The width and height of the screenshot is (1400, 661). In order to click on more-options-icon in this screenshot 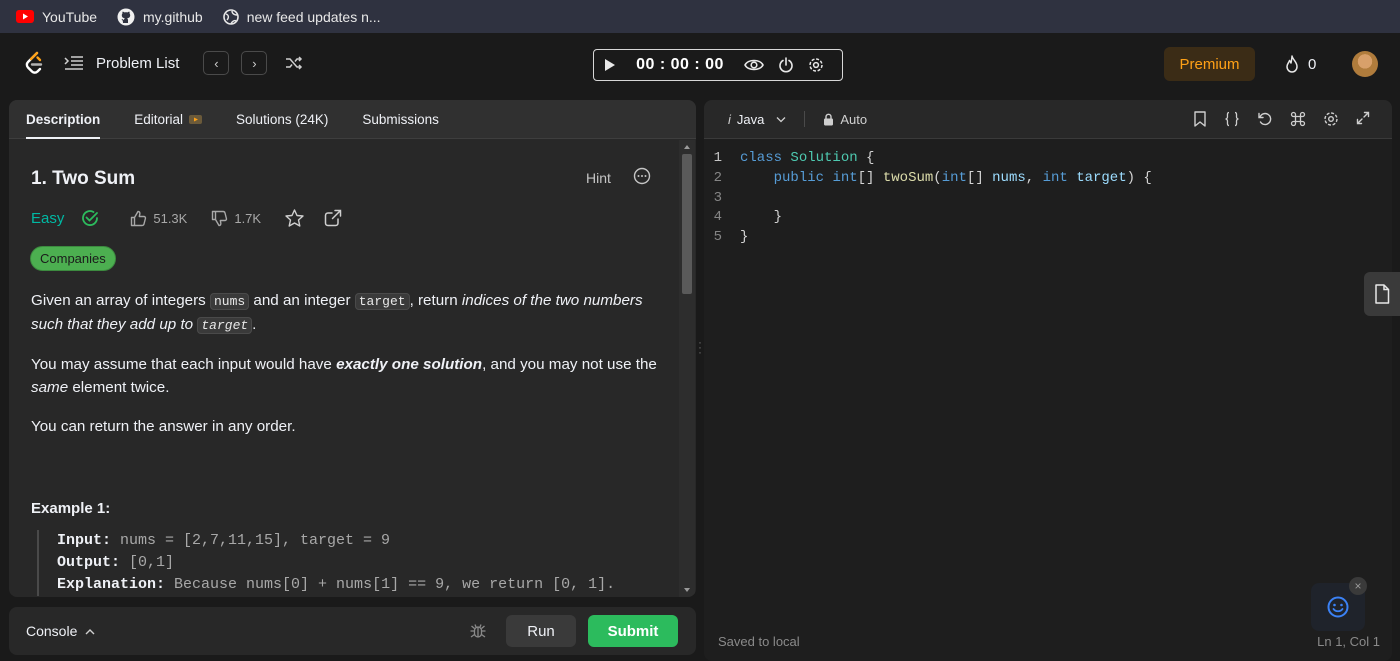, I will do `click(642, 176)`.